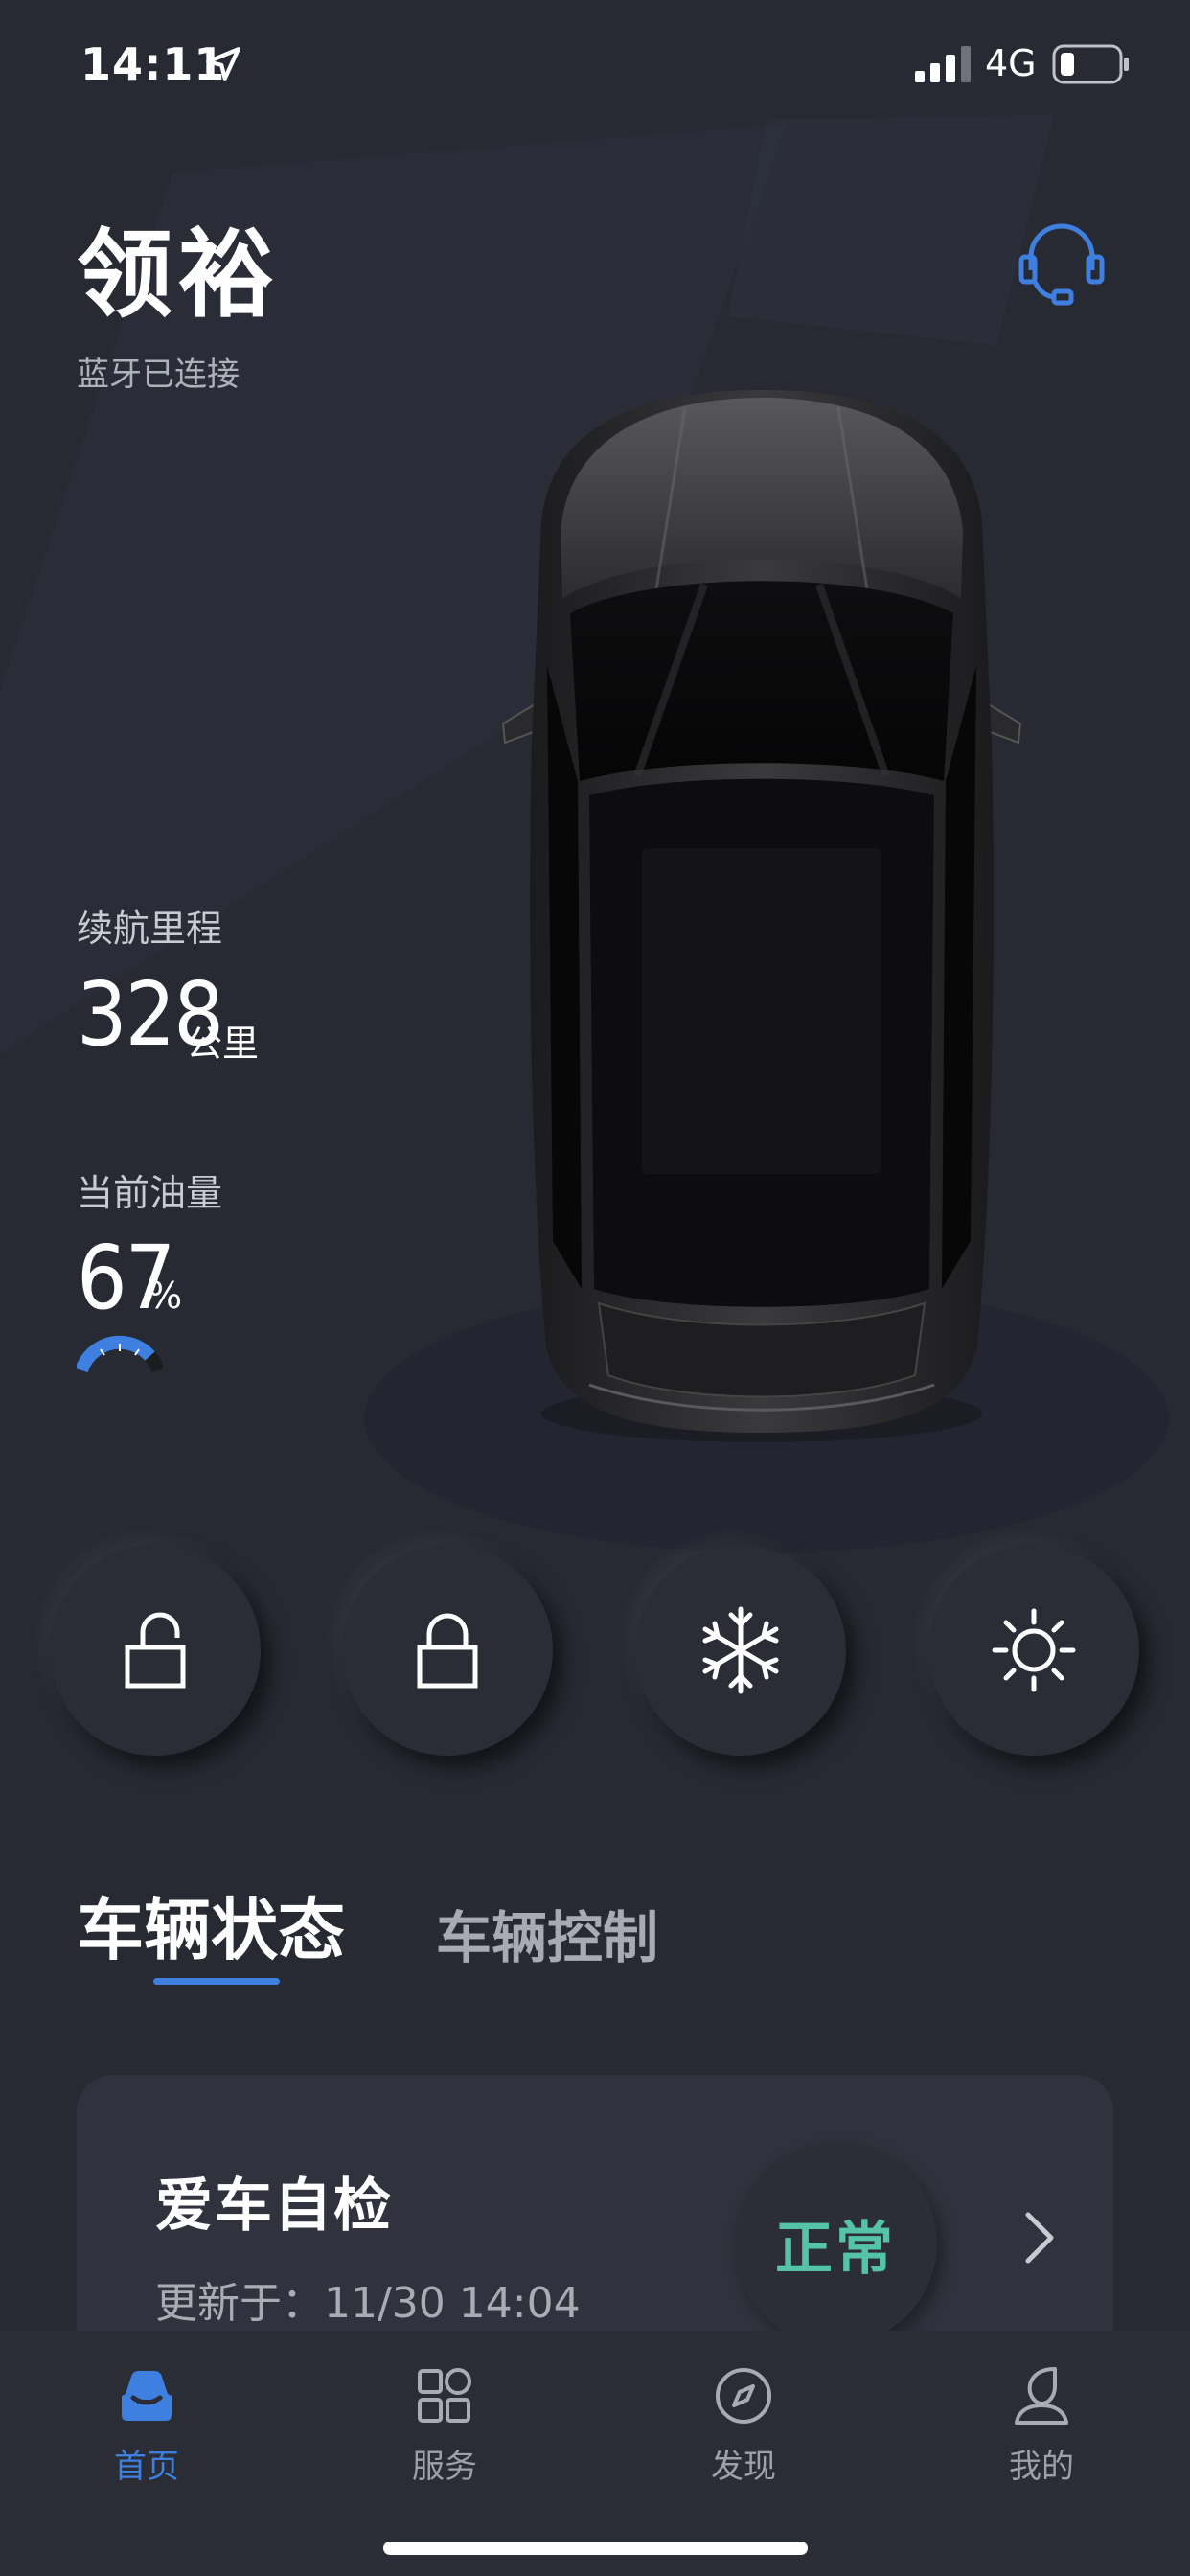  Describe the element at coordinates (744, 2396) in the screenshot. I see `compass-icon` at that location.